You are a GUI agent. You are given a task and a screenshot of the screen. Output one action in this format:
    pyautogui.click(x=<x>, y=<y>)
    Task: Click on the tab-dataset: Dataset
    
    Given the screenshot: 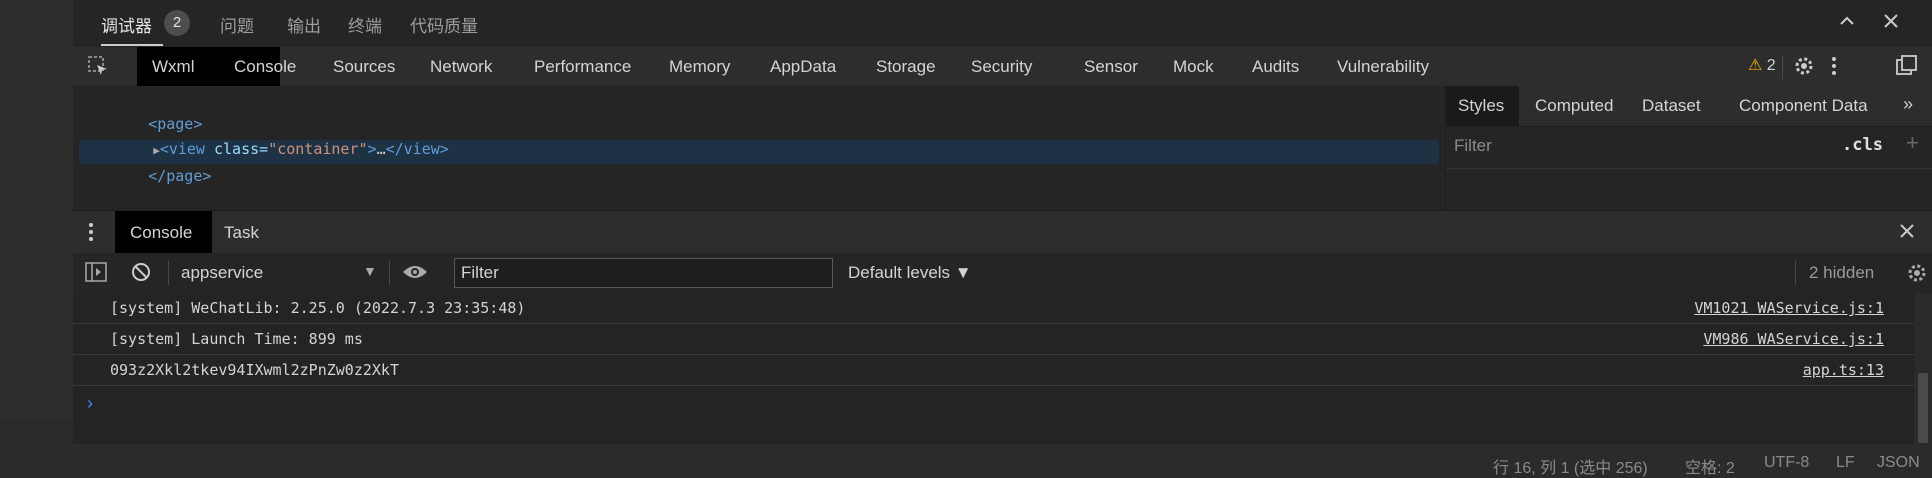 What is the action you would take?
    pyautogui.click(x=1671, y=106)
    